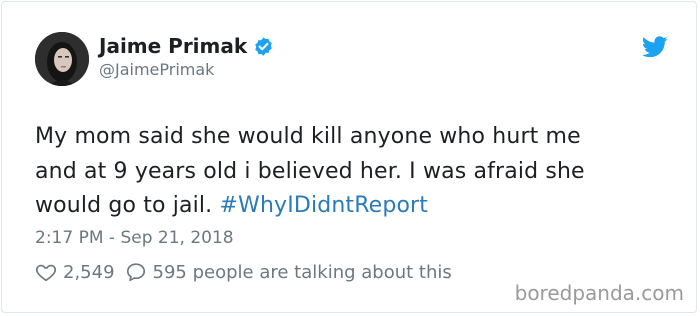 The image size is (700, 316). I want to click on tweet-line-3: would go to jail., so click(127, 205).